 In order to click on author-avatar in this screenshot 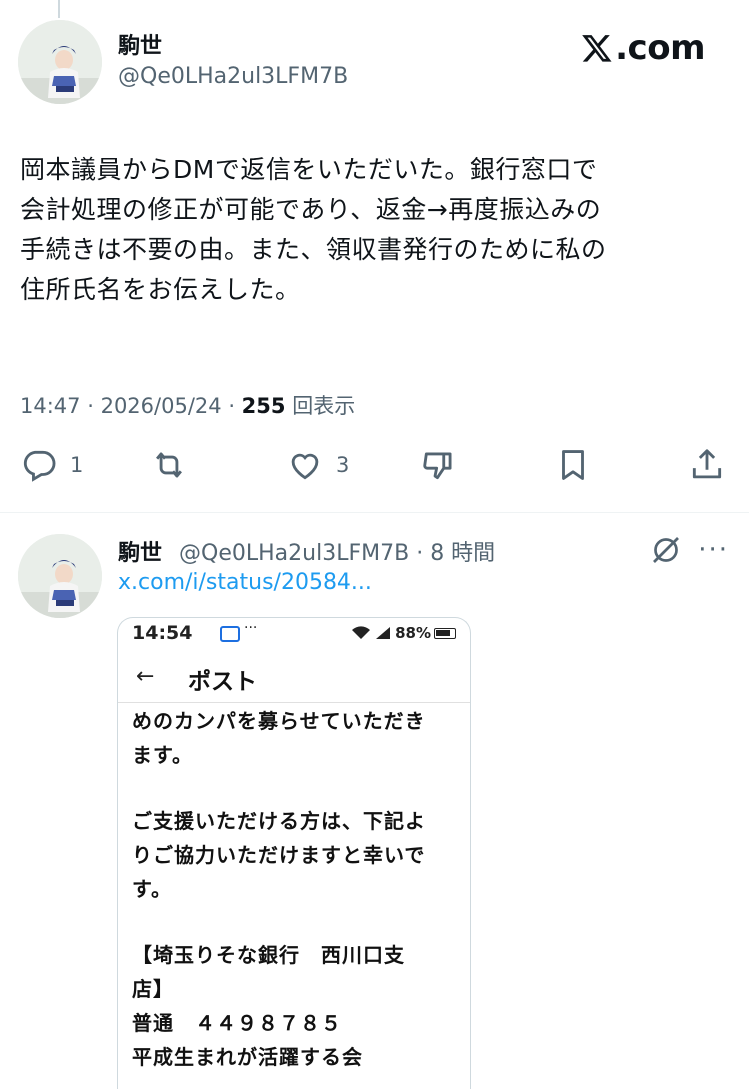, I will do `click(60, 62)`.